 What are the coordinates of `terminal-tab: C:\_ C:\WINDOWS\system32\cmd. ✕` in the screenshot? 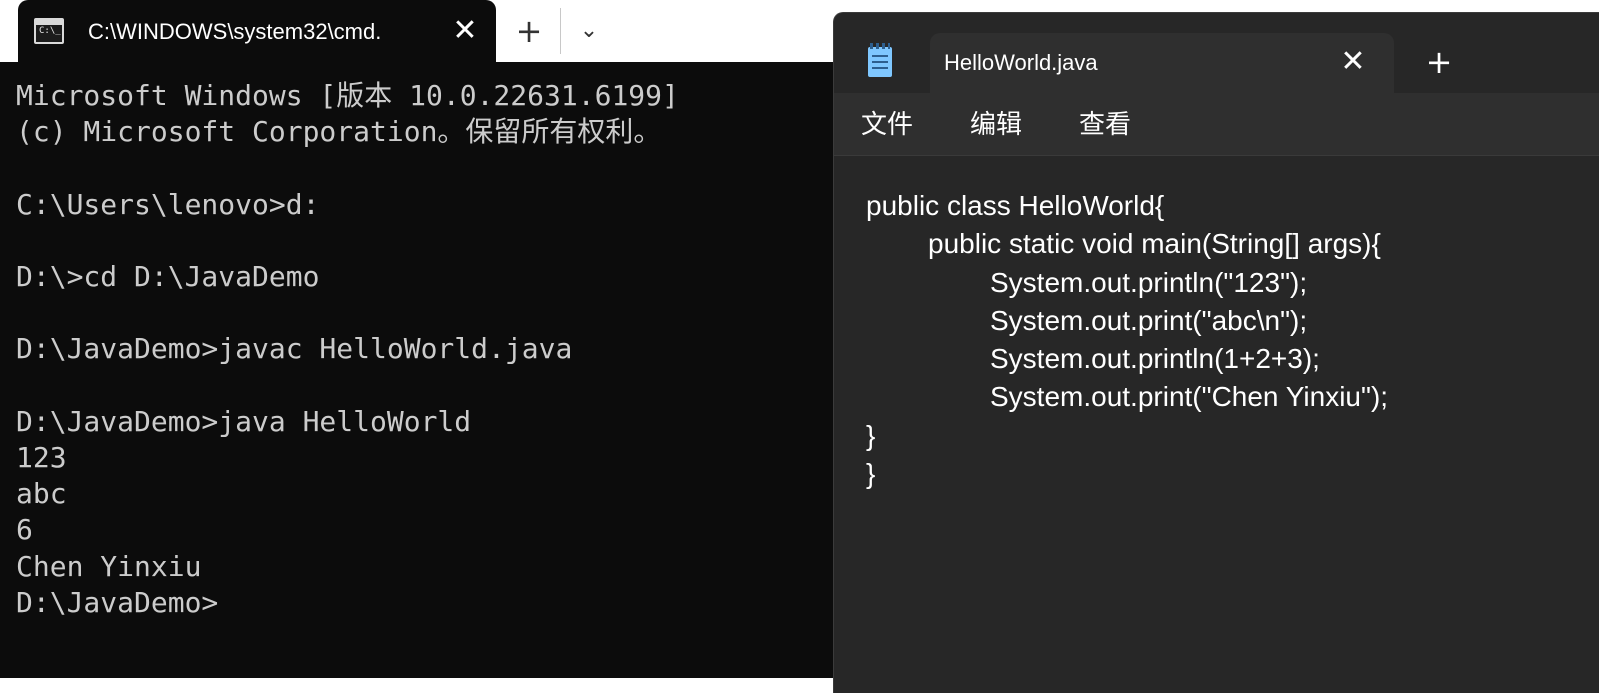 It's located at (257, 31).